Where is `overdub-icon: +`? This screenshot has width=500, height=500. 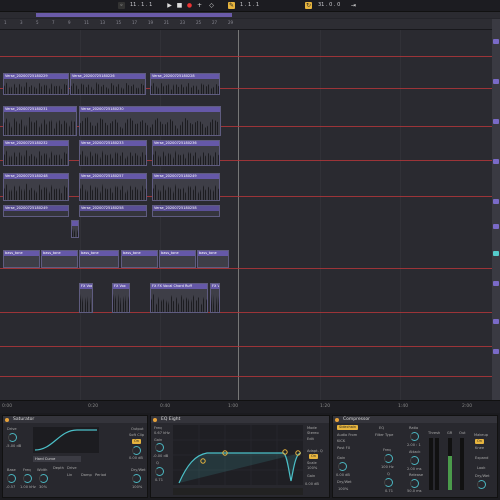 overdub-icon: + is located at coordinates (199, 5).